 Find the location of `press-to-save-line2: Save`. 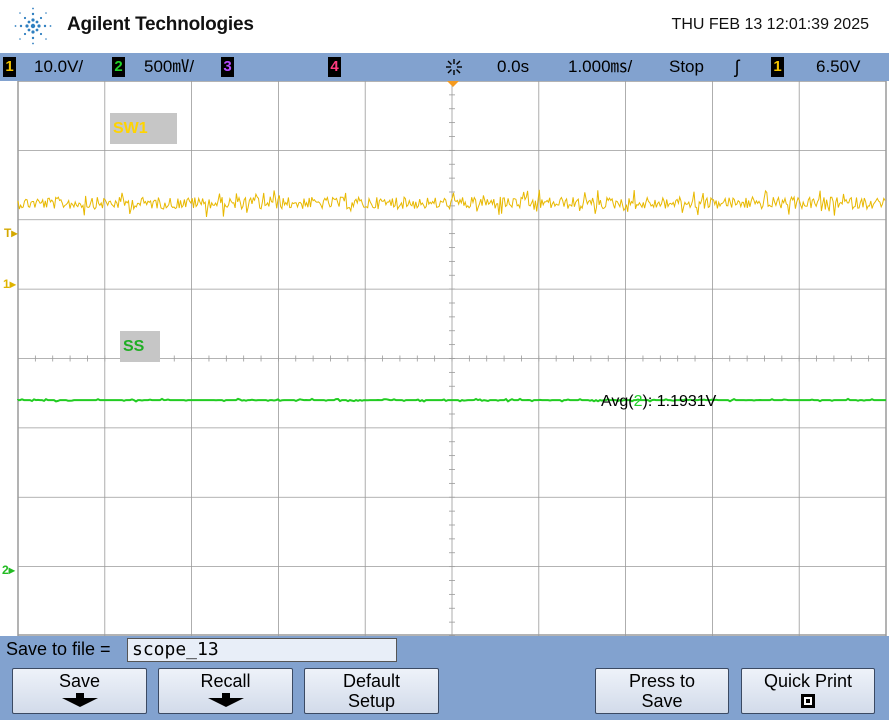

press-to-save-line2: Save is located at coordinates (662, 701).